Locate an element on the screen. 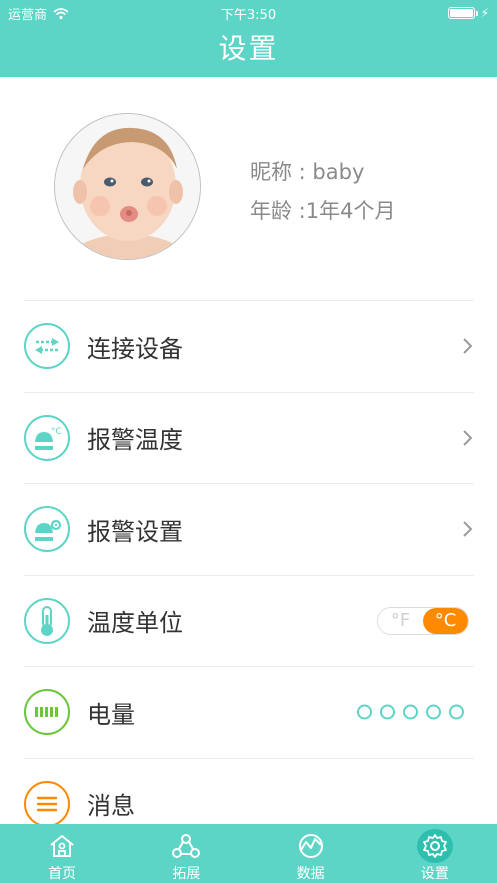 The height and width of the screenshot is (883, 497). temperature-unit-toggle: °F °C is located at coordinates (423, 620).